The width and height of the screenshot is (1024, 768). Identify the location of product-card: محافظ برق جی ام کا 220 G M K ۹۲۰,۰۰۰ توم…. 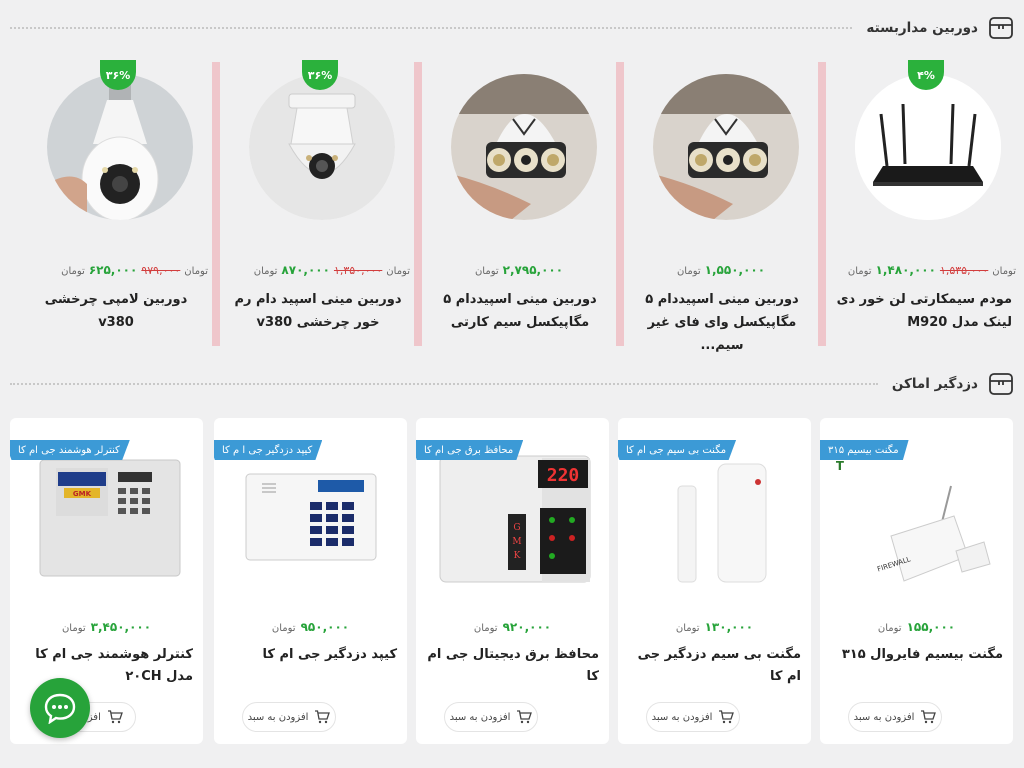
(512, 581).